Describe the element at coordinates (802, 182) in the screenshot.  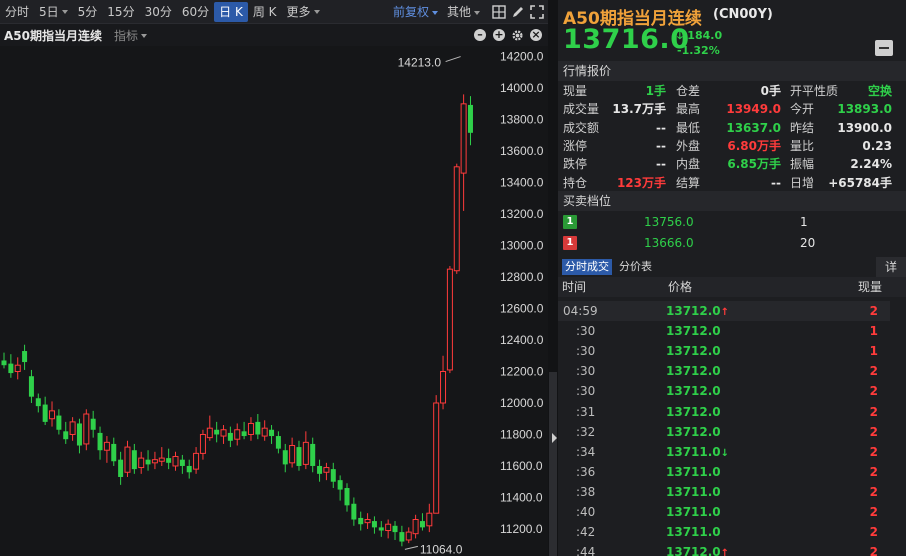
I see `quote-label: 日增` at that location.